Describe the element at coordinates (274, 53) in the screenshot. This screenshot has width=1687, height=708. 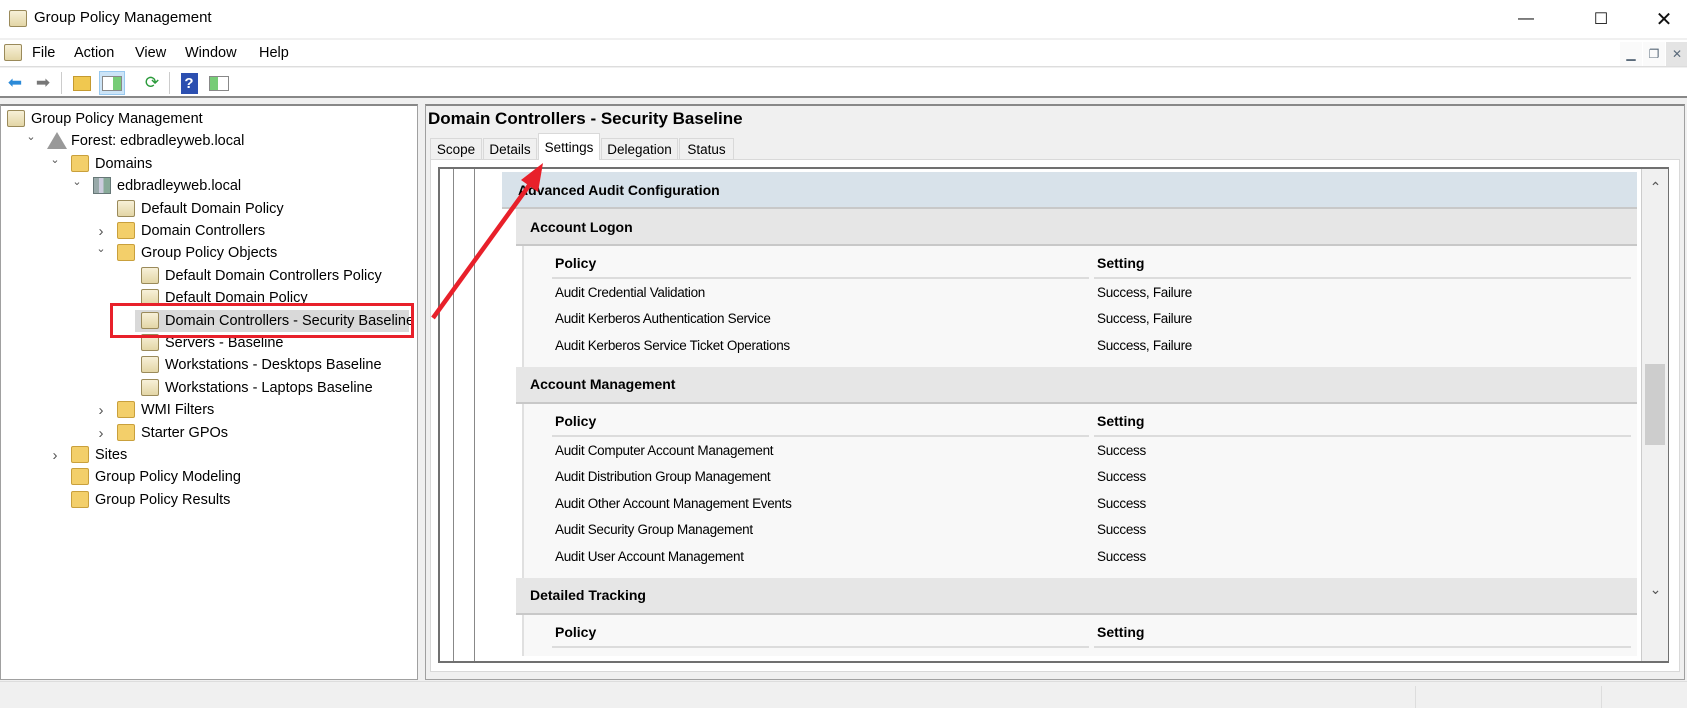
I see `menu-help: Help` at that location.